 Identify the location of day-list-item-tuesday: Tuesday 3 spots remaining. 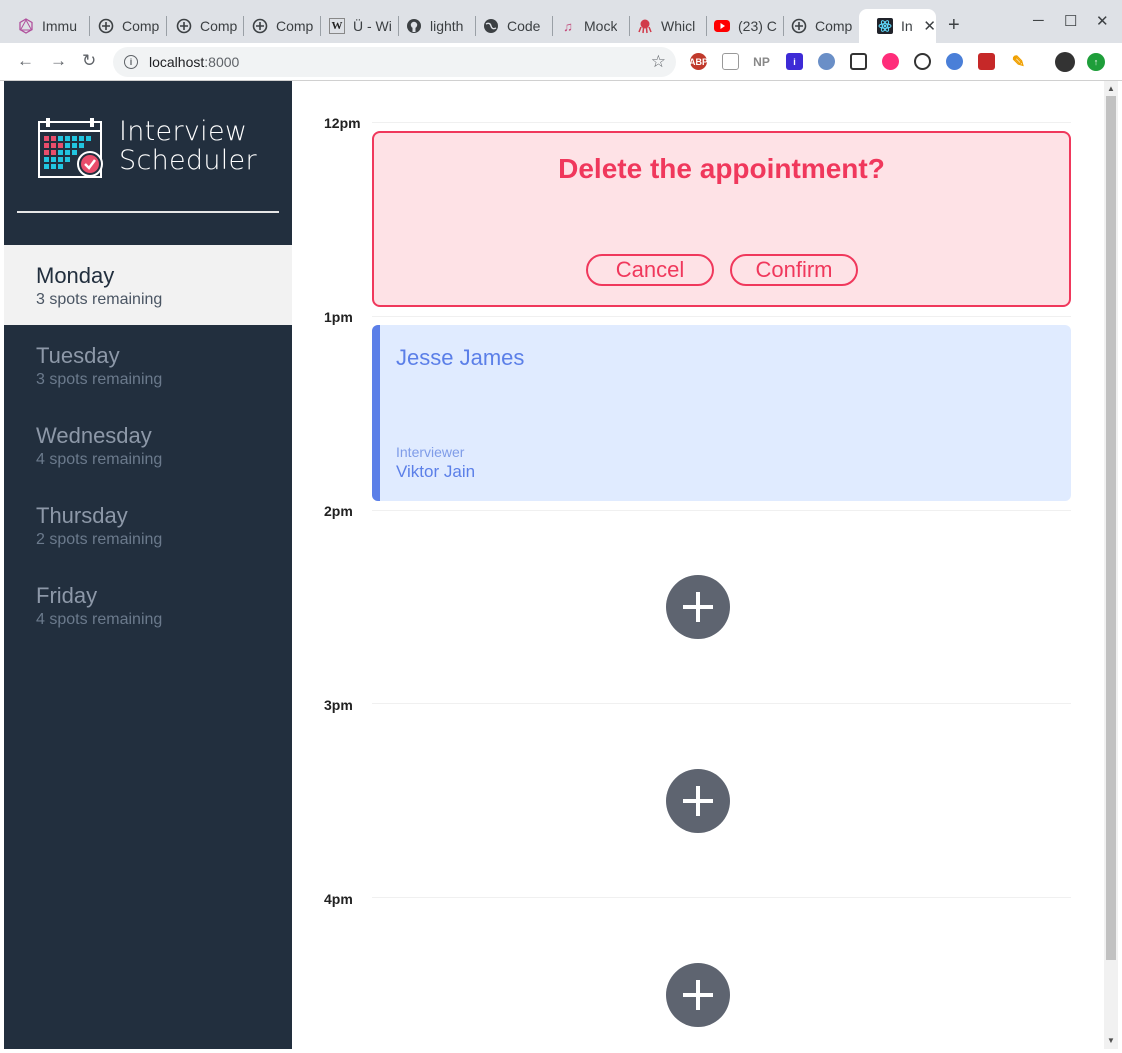
(148, 365).